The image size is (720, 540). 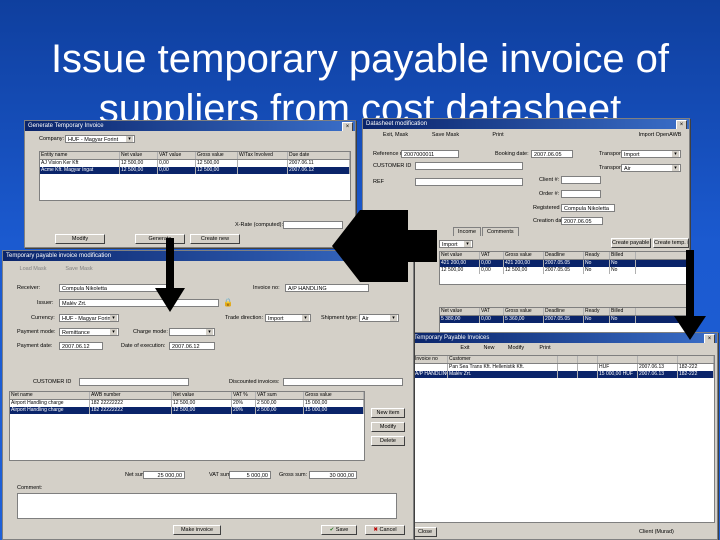 What do you see at coordinates (690, 295) in the screenshot?
I see `arrow-down-right-icon` at bounding box center [690, 295].